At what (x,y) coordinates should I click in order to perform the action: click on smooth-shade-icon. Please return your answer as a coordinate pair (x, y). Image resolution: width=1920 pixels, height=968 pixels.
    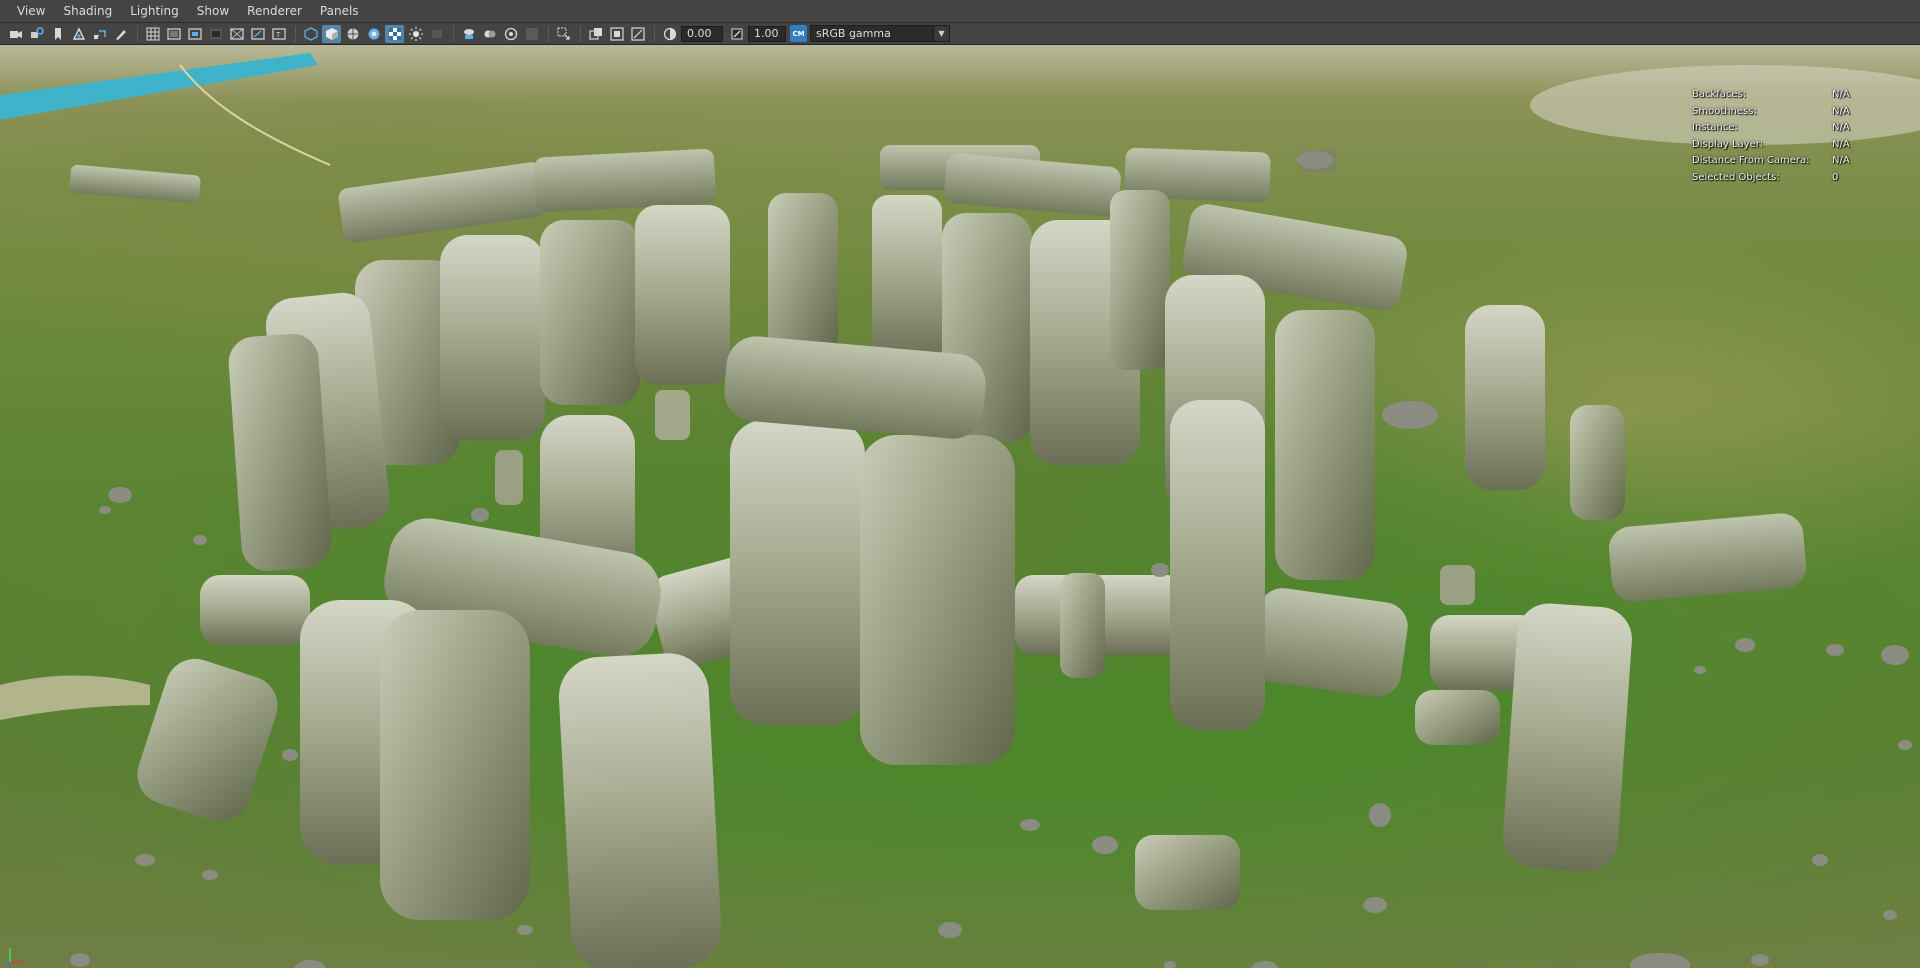
    Looking at the image, I should click on (331, 33).